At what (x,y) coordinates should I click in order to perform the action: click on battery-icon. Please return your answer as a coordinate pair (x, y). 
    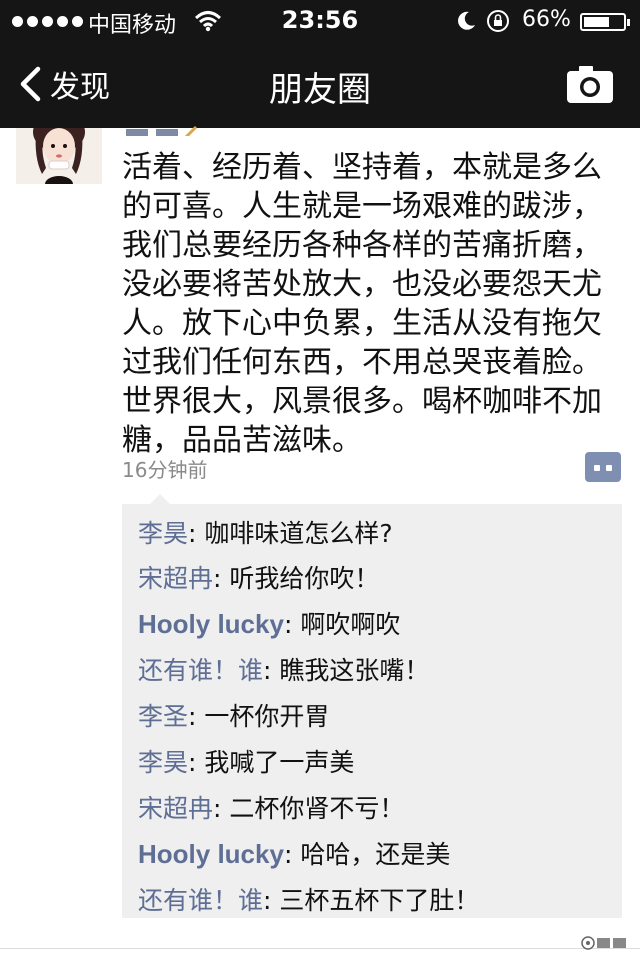
    Looking at the image, I should click on (605, 22).